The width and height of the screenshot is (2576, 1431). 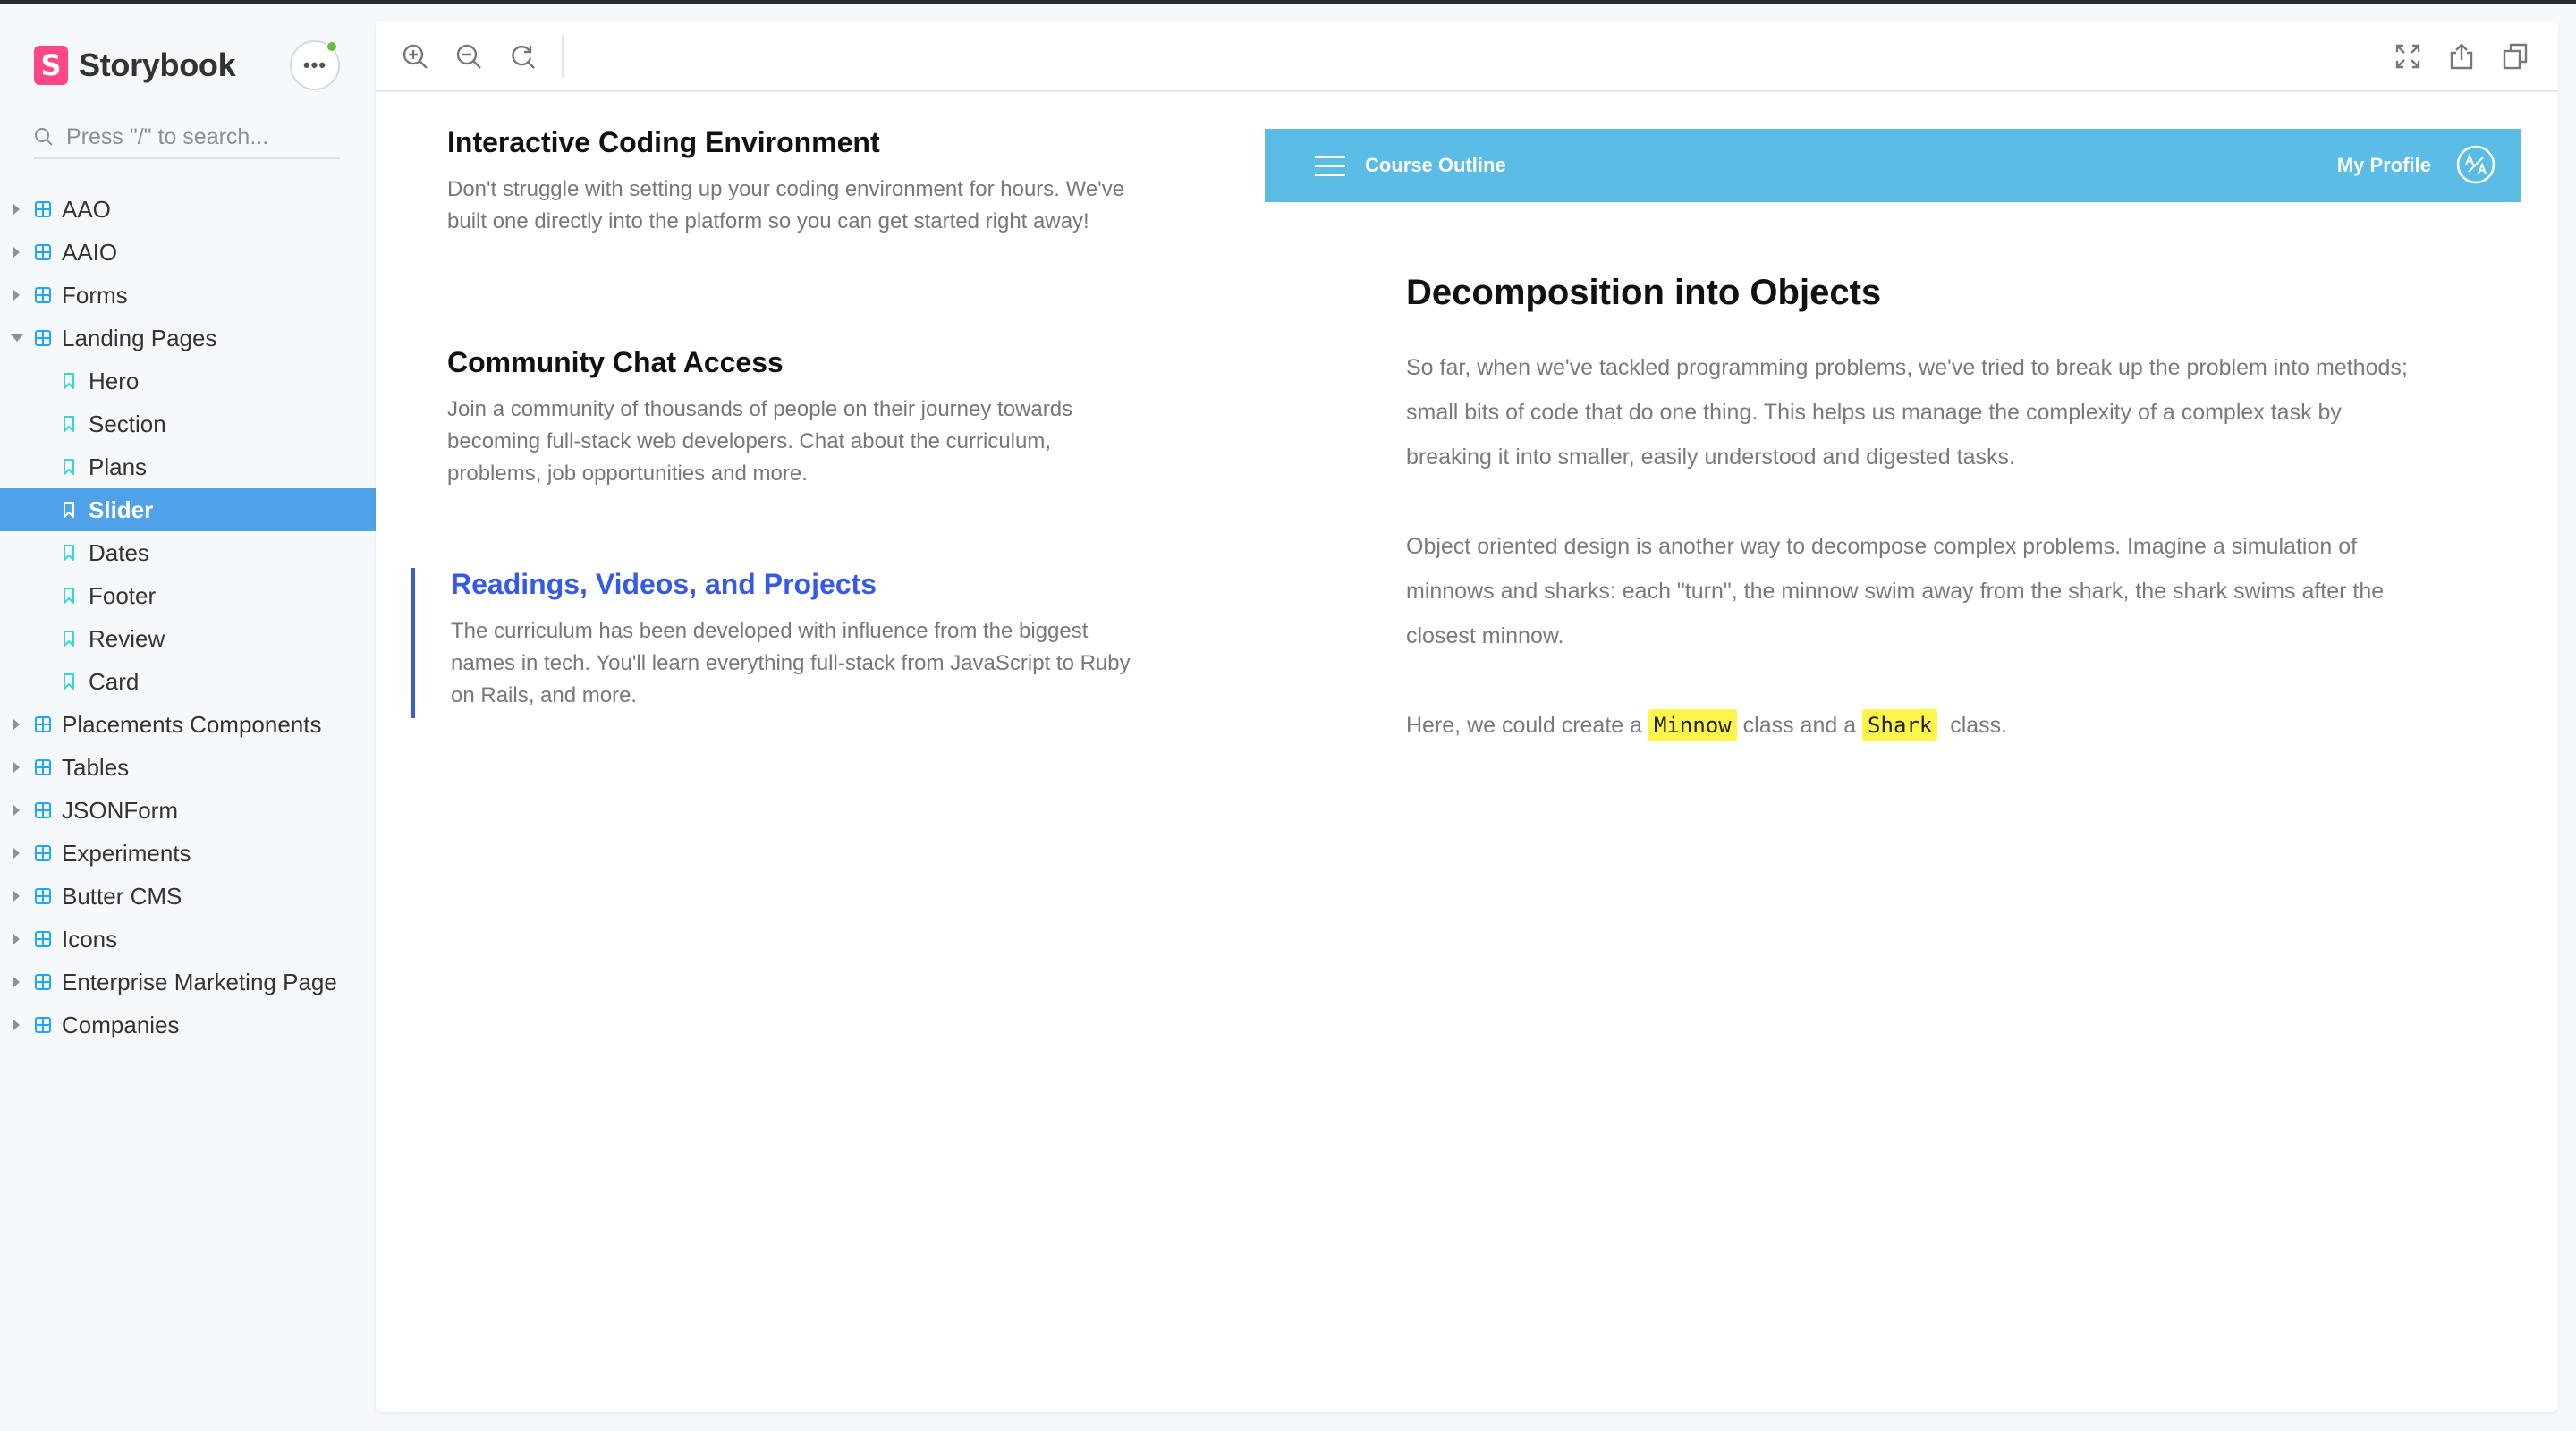 I want to click on storybook-brand: S Storybook, so click(x=135, y=65).